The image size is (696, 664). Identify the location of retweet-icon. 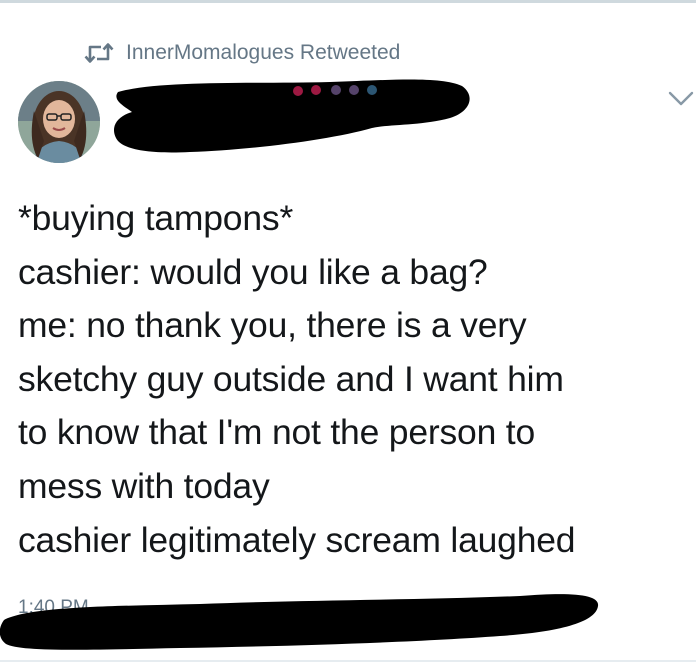
(99, 53).